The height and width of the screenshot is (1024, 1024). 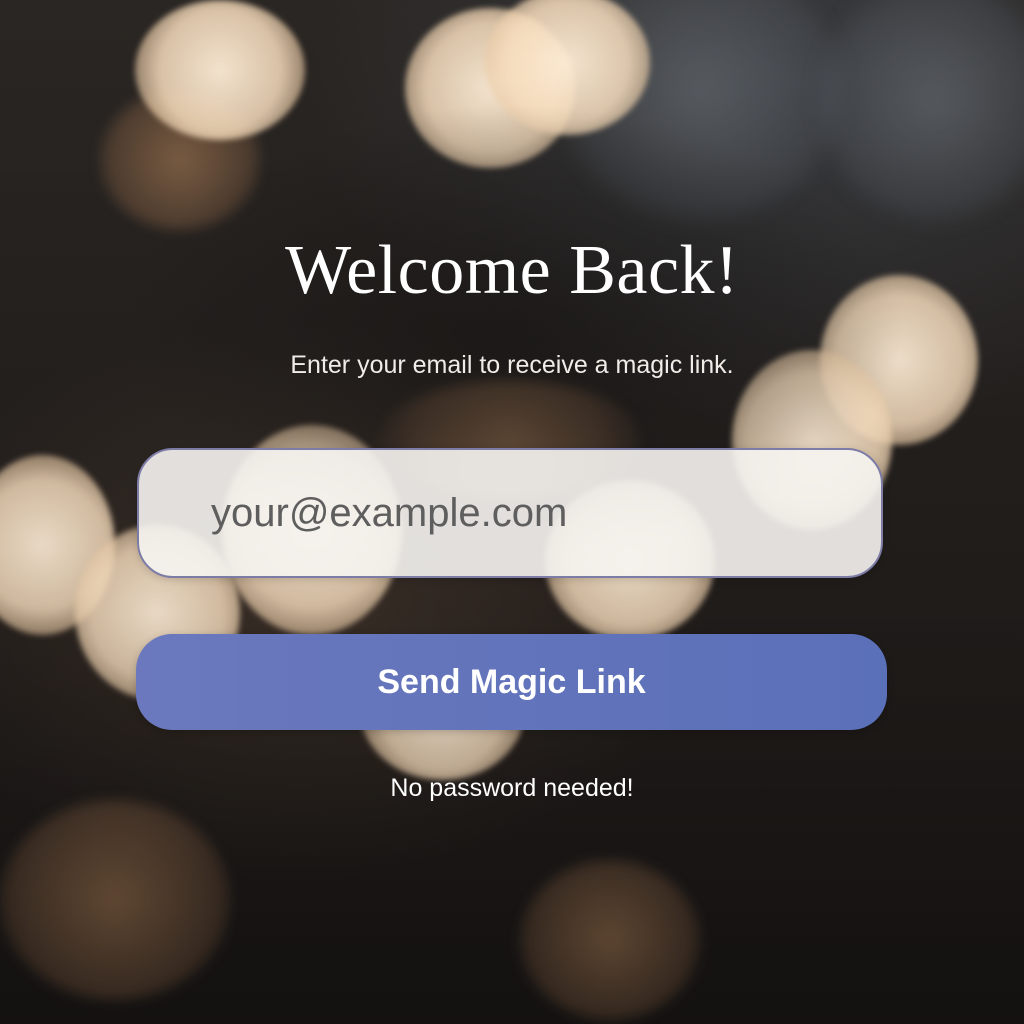 What do you see at coordinates (512, 270) in the screenshot?
I see `page-title: Welcome Back!` at bounding box center [512, 270].